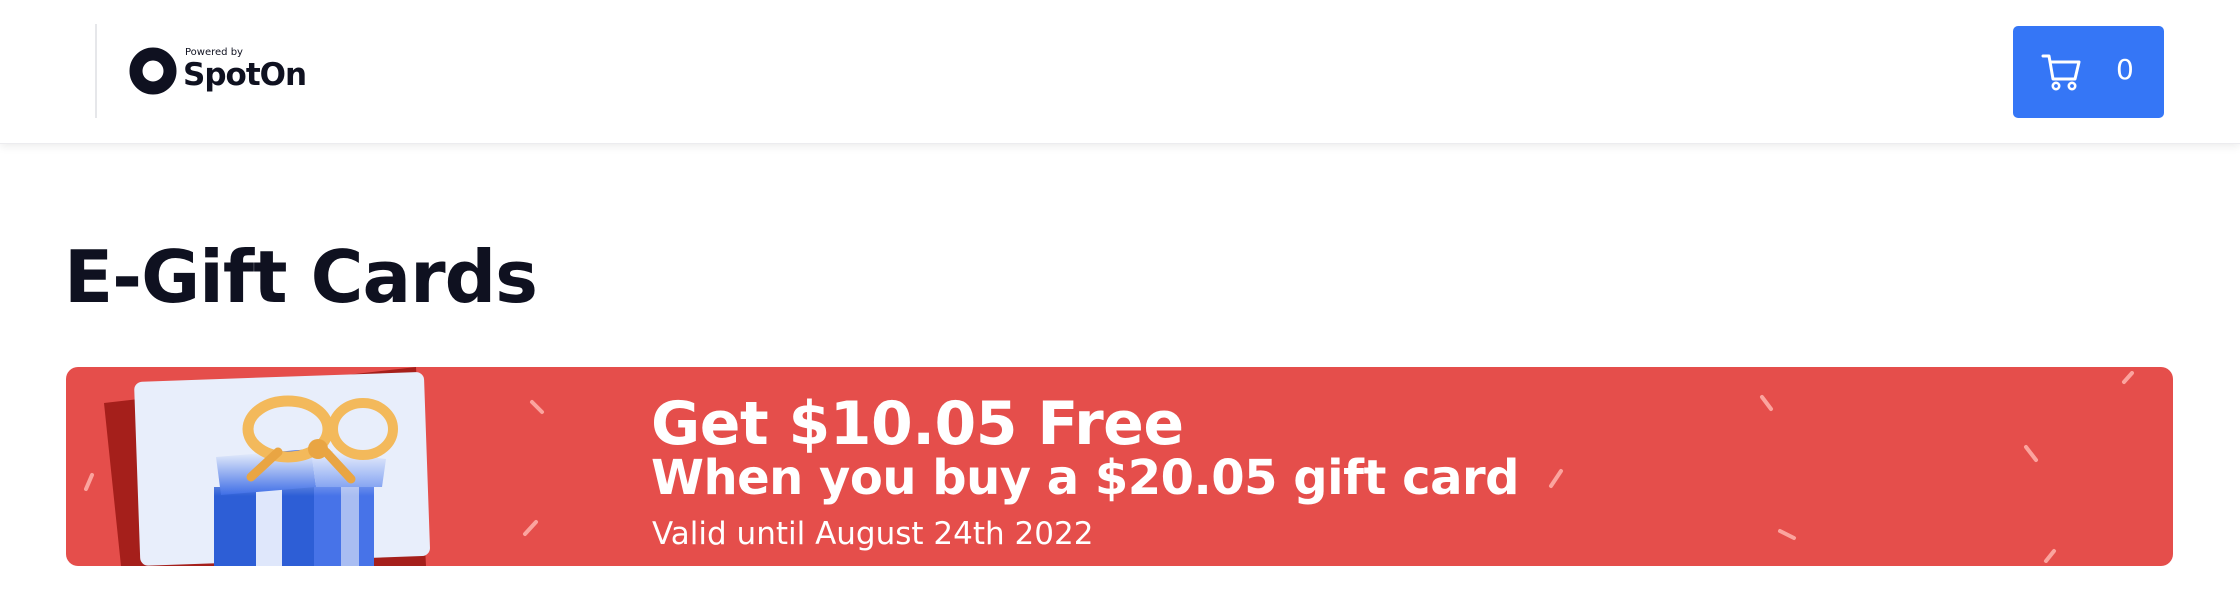 Image resolution: width=2240 pixels, height=606 pixels. What do you see at coordinates (2125, 69) in the screenshot?
I see `cart-count: 0` at bounding box center [2125, 69].